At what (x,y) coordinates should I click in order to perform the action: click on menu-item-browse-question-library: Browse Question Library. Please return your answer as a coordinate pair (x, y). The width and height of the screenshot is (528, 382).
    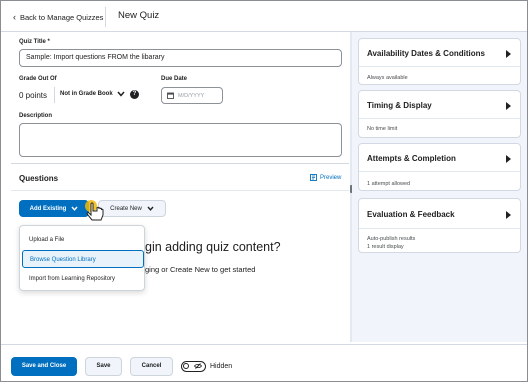
    Looking at the image, I should click on (83, 259).